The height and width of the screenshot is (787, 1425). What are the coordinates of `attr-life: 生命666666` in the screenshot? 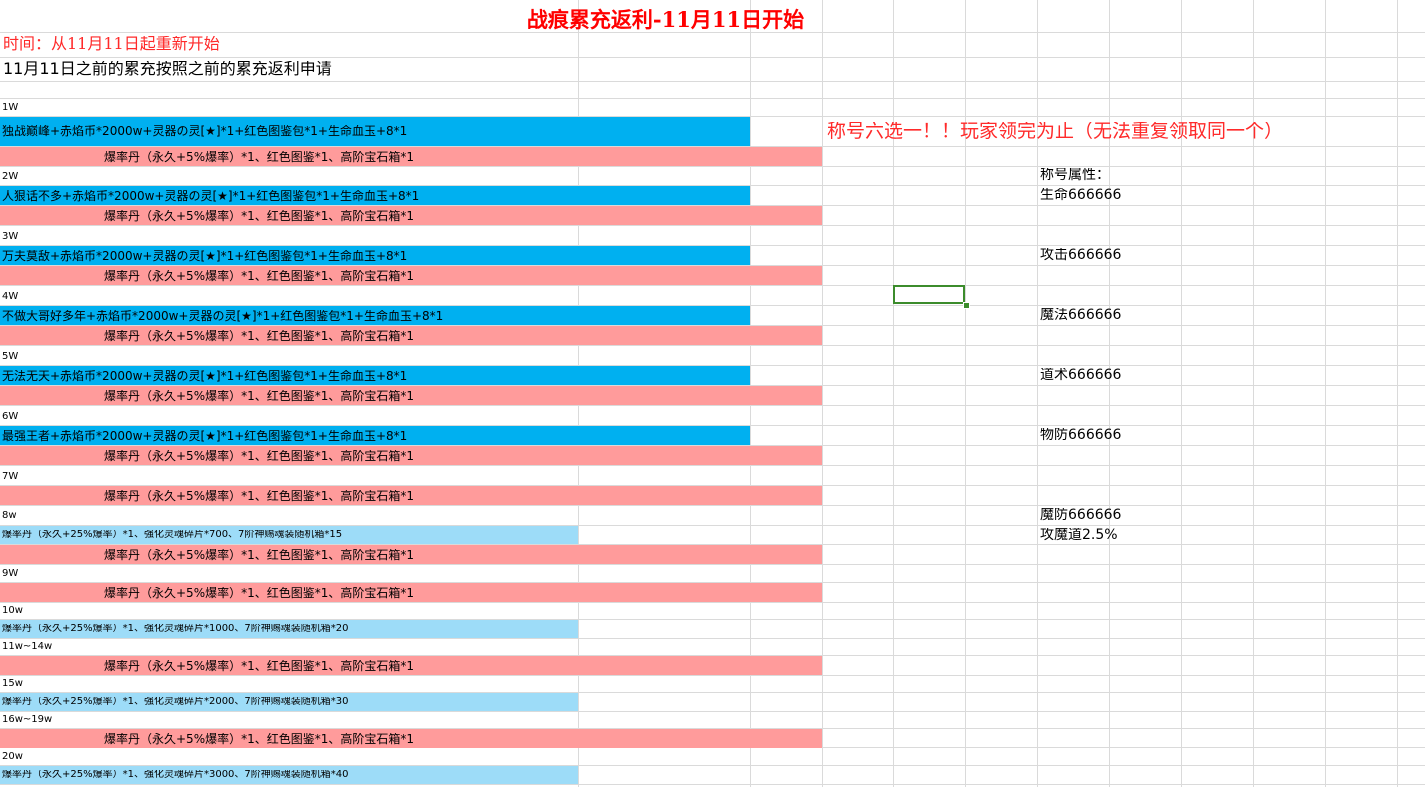 It's located at (1081, 195).